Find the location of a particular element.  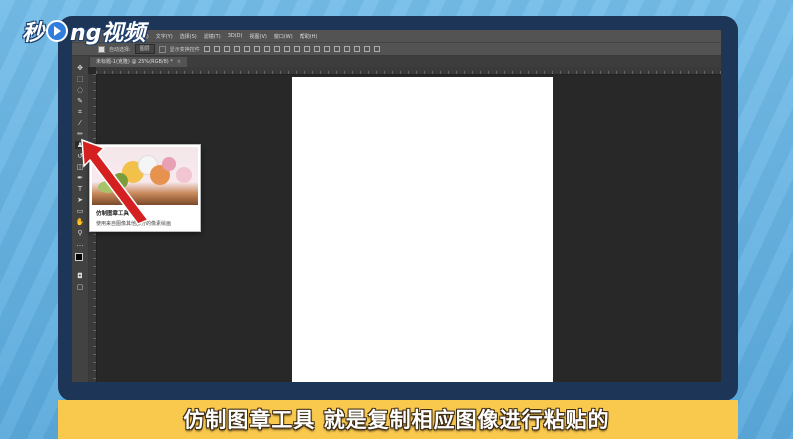

menu-filter: 滤镜(T) is located at coordinates (212, 36).